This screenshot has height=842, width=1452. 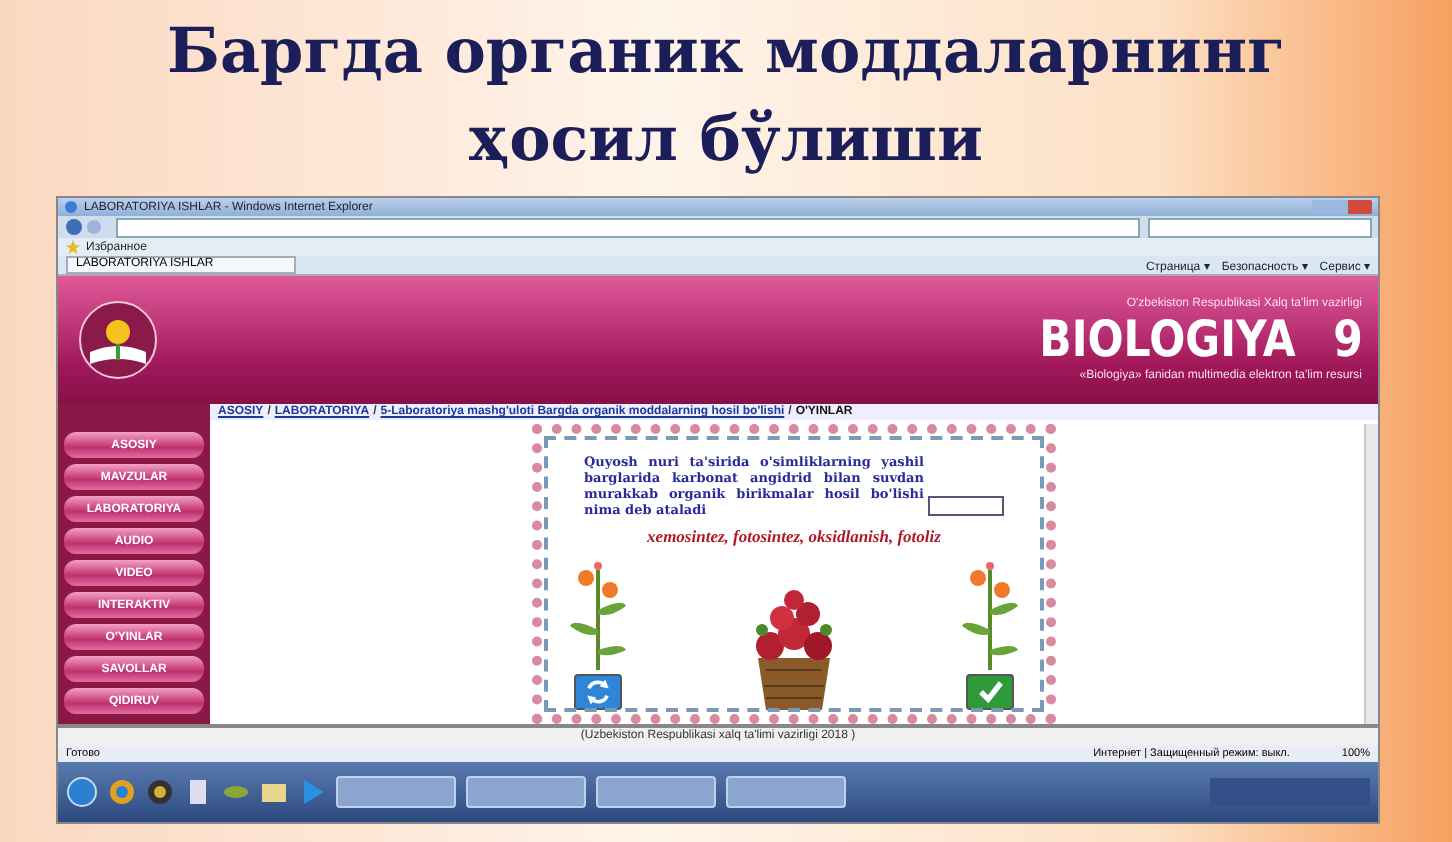 What do you see at coordinates (274, 792) in the screenshot?
I see `folder-icon` at bounding box center [274, 792].